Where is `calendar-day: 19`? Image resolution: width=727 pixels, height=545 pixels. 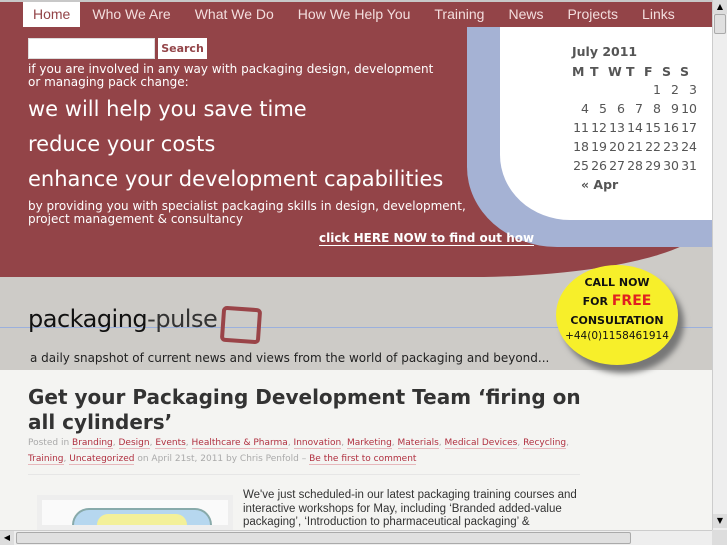 calendar-day: 19 is located at coordinates (599, 146).